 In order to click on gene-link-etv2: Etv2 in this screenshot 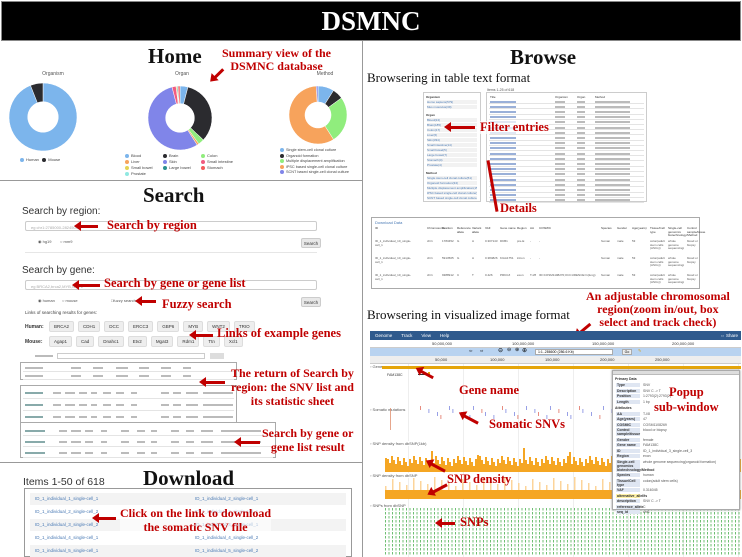, I will do `click(137, 341)`.